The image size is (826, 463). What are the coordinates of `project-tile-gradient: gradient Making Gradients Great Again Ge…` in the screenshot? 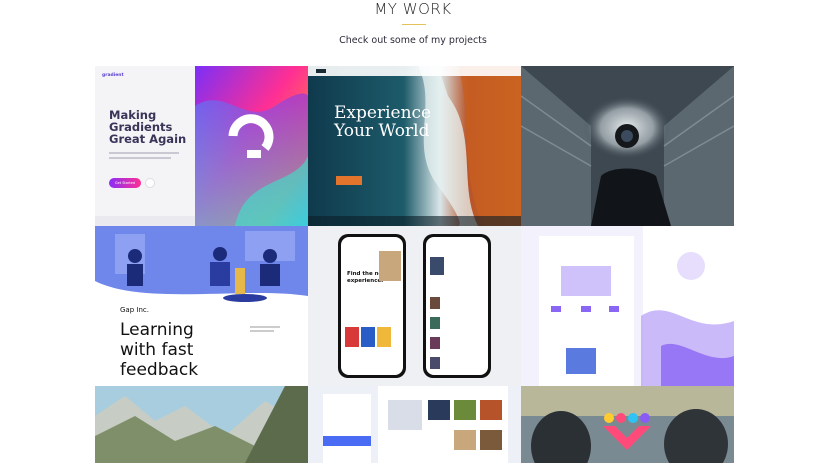 It's located at (201, 146).